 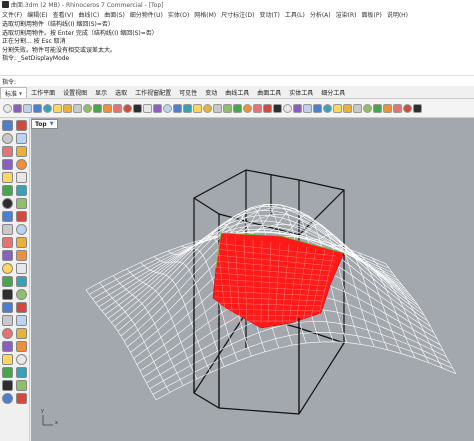 I want to click on block-icon, so click(x=21, y=398).